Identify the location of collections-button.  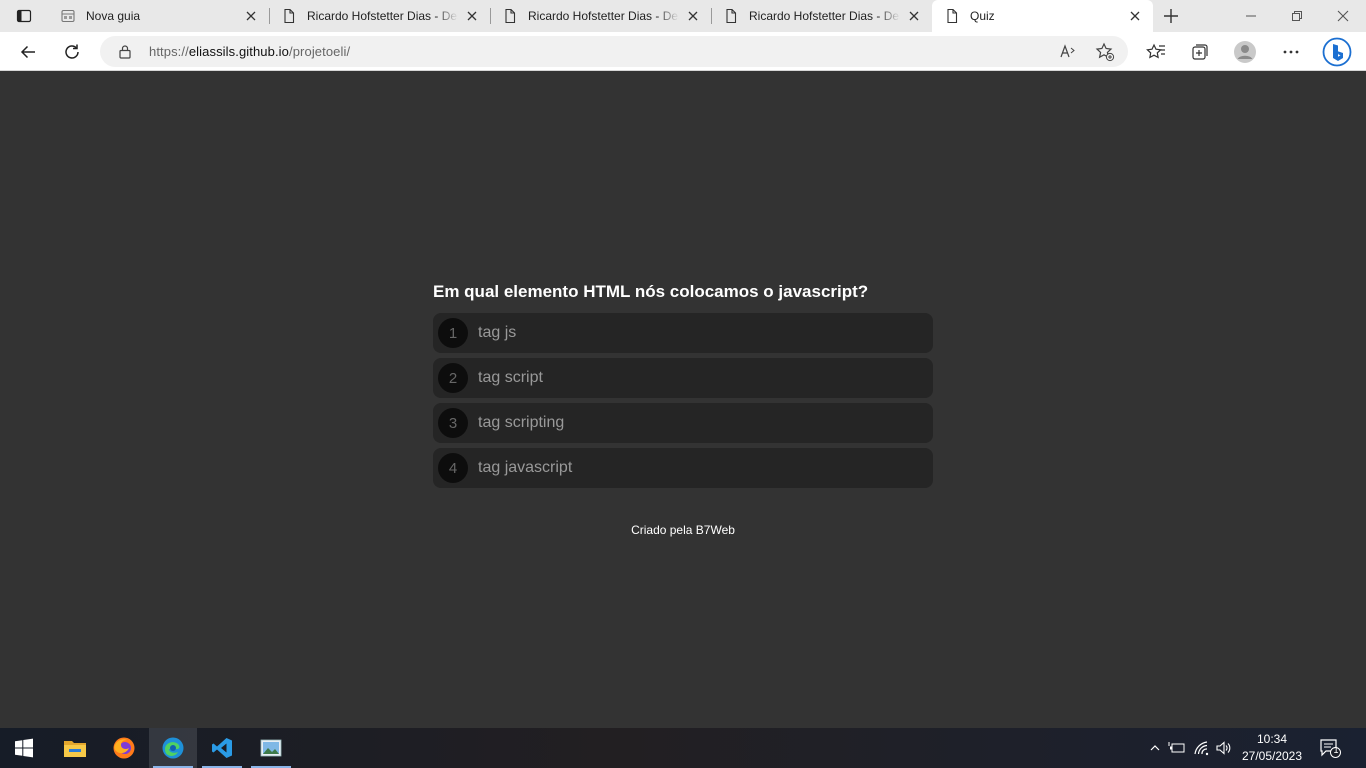
(1200, 52).